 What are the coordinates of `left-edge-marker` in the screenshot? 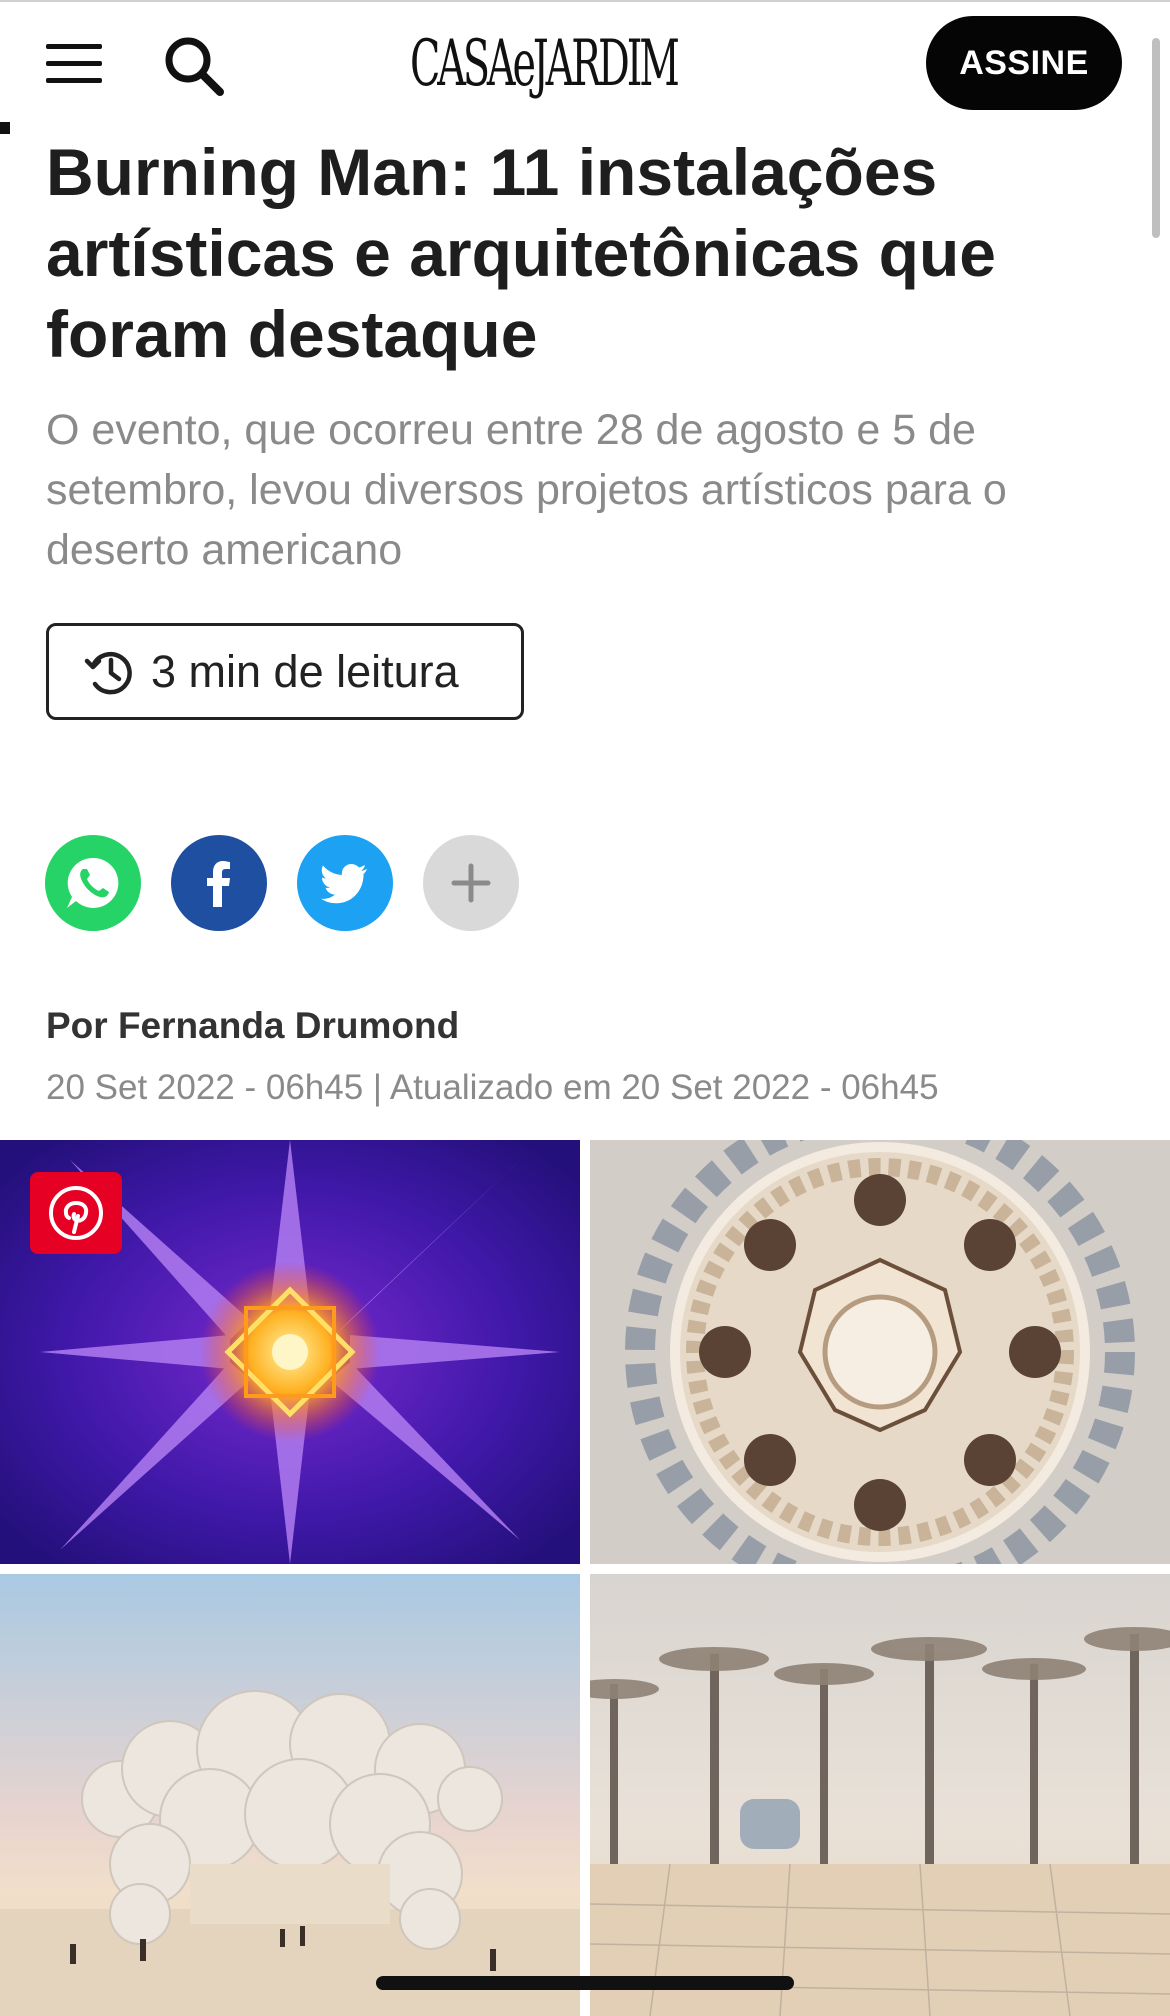 It's located at (5, 128).